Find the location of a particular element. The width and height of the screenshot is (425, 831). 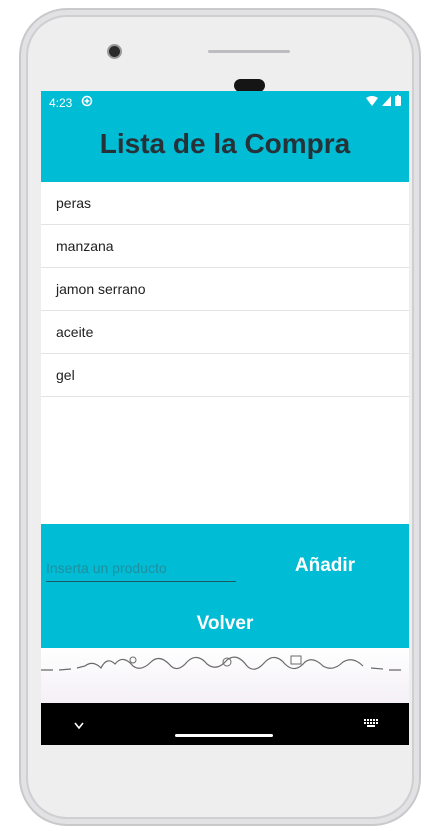

wifi-icon is located at coordinates (372, 102).